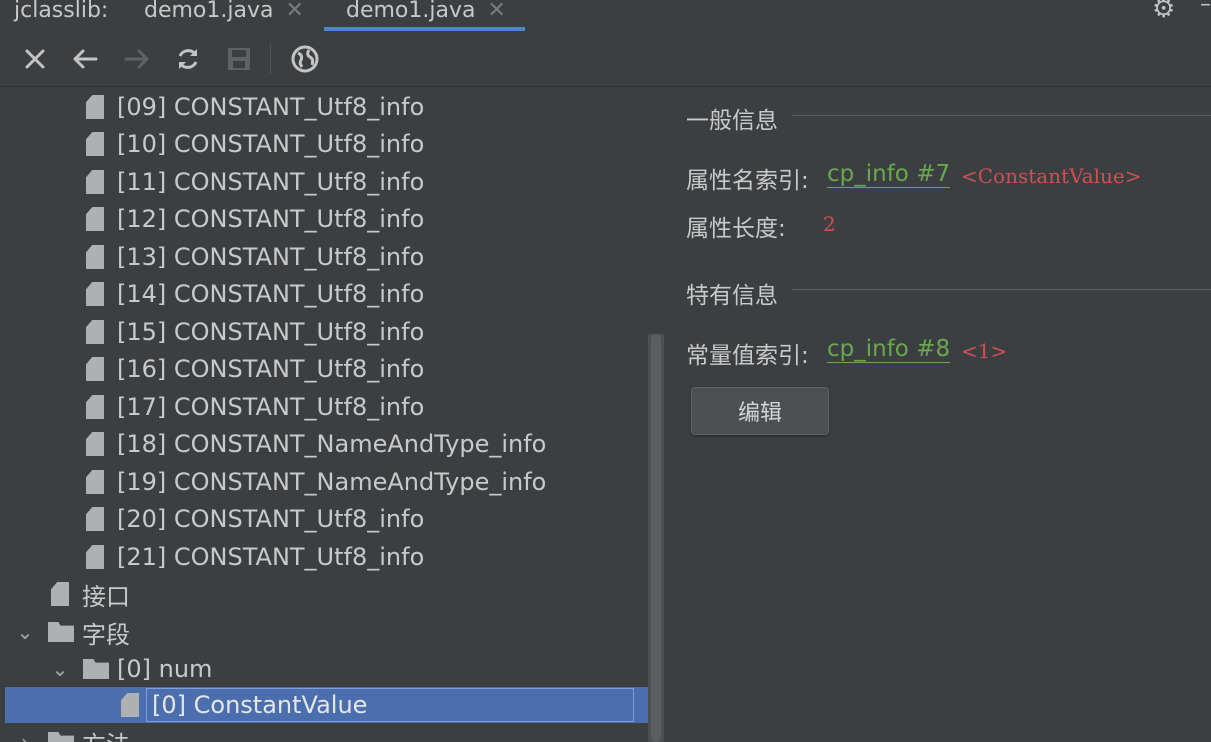  I want to click on tree-item-label: [0] num, so click(165, 669).